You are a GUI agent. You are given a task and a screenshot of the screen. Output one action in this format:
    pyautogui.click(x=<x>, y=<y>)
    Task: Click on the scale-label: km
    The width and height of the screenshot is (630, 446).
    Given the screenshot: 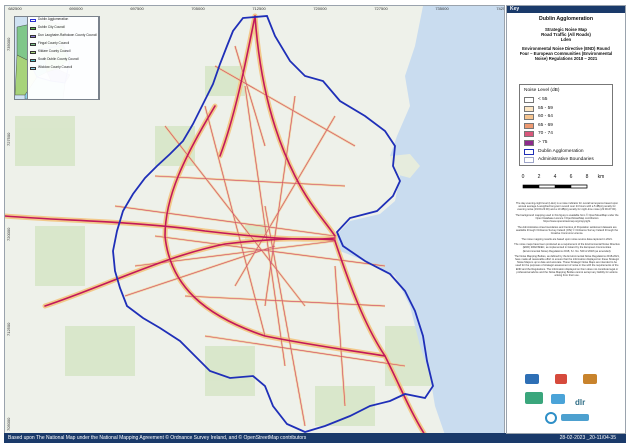 What is the action you would take?
    pyautogui.click(x=601, y=177)
    